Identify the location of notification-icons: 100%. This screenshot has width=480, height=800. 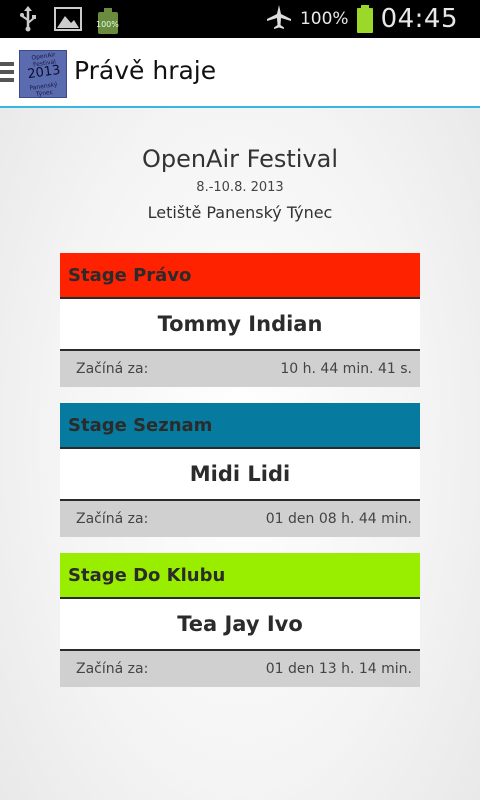
(68, 21).